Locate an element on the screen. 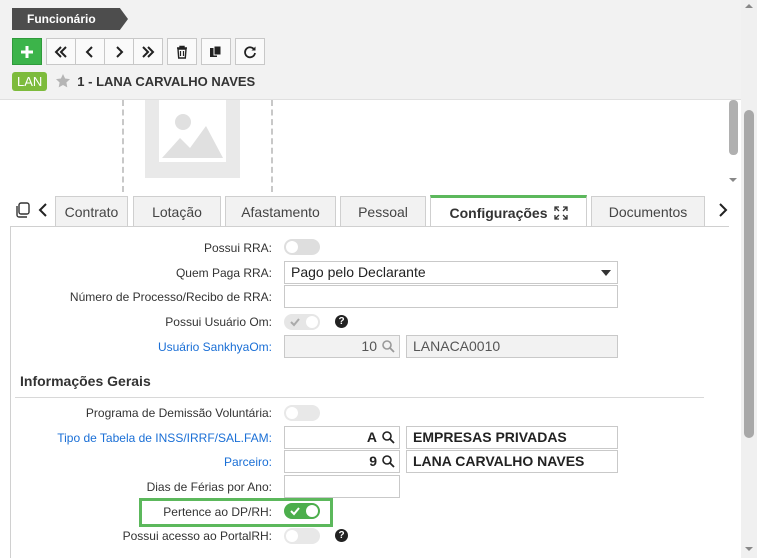 This screenshot has height=558, width=757. tipo-tabela-description: EMPRESAS PRIVADAS is located at coordinates (512, 437).